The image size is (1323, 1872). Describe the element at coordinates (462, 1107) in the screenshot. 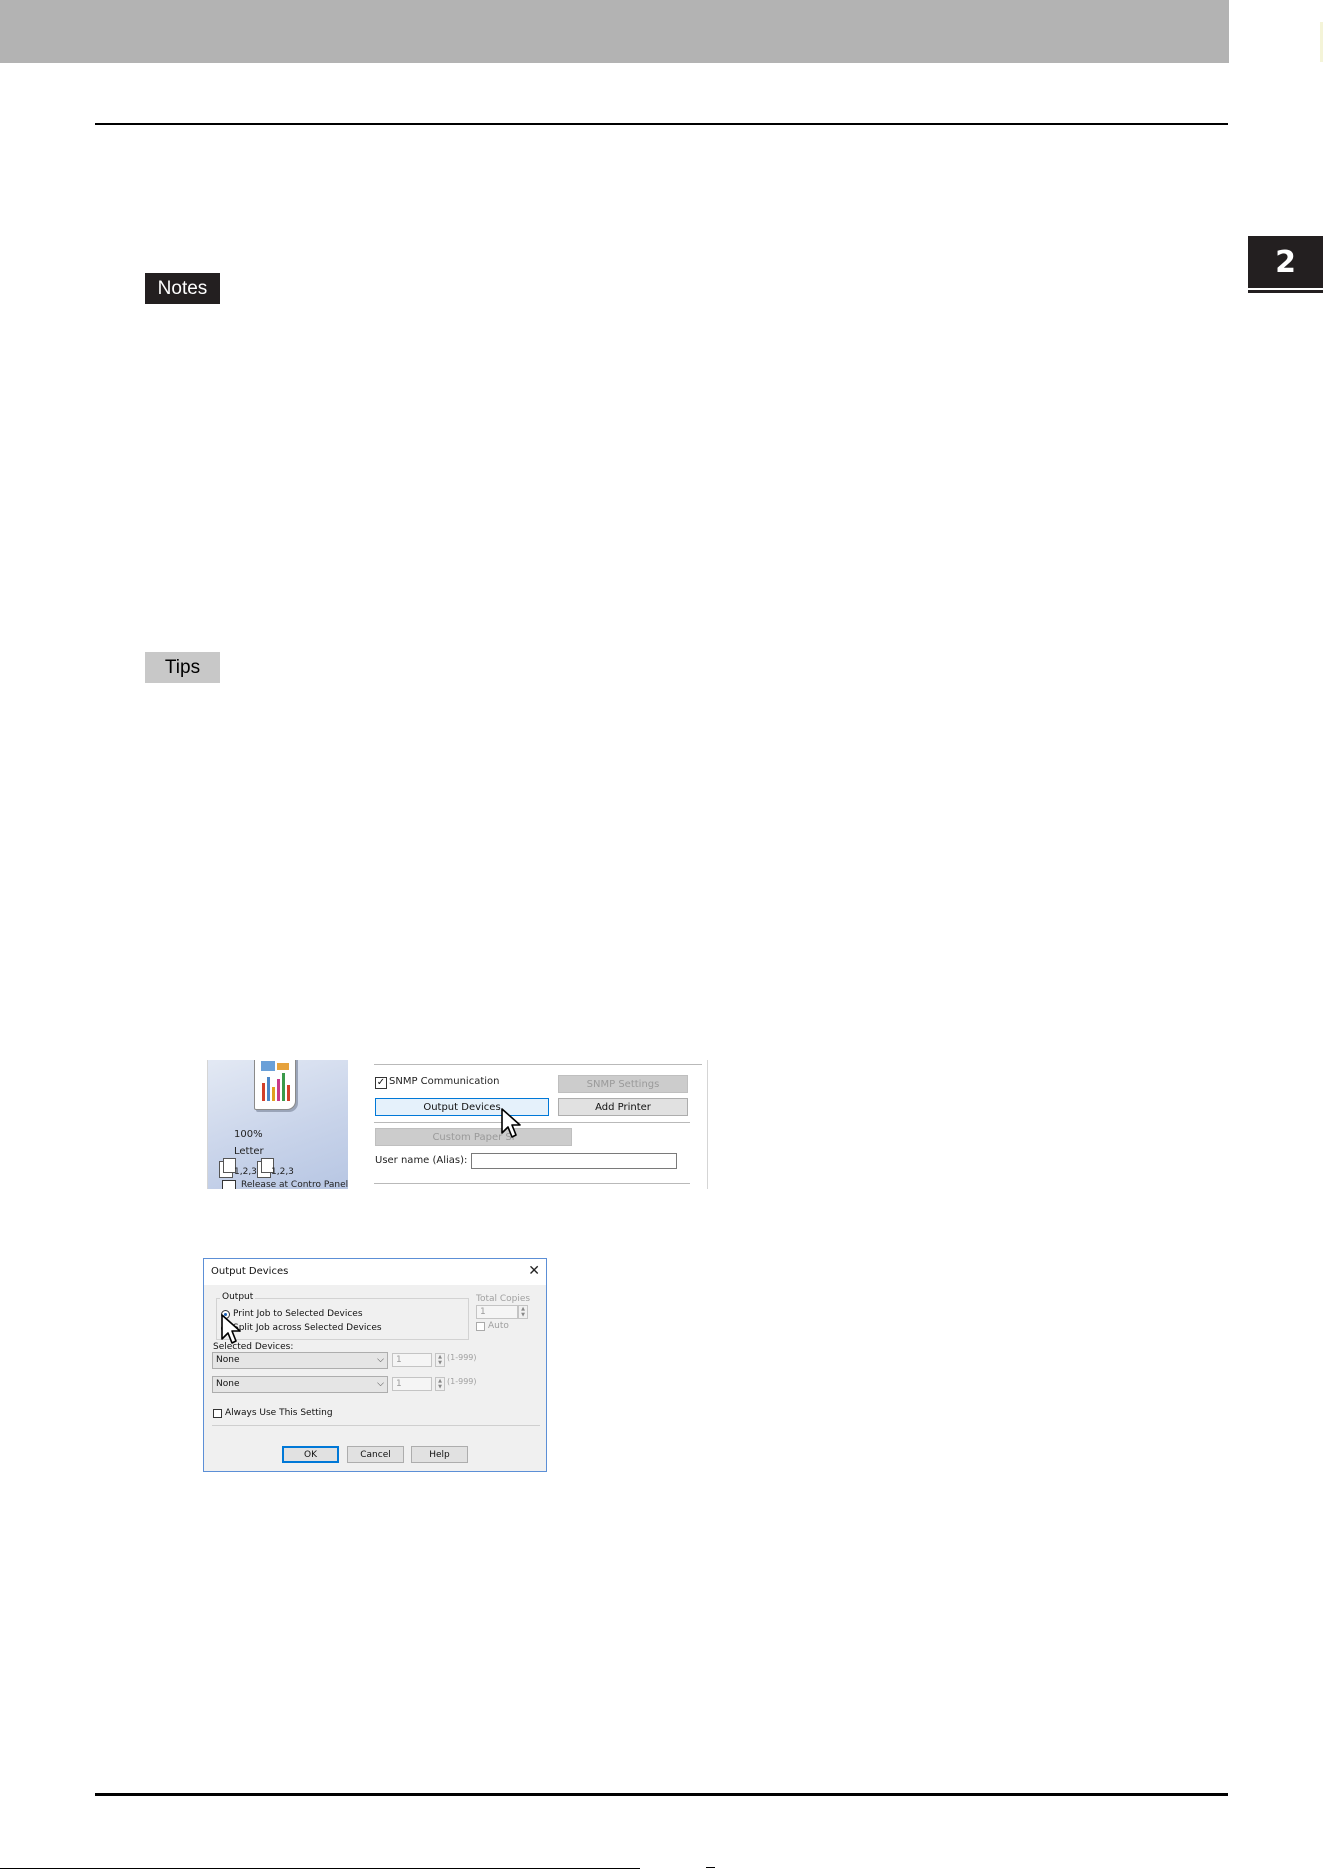

I see `output-devices-button: Output Devices` at that location.